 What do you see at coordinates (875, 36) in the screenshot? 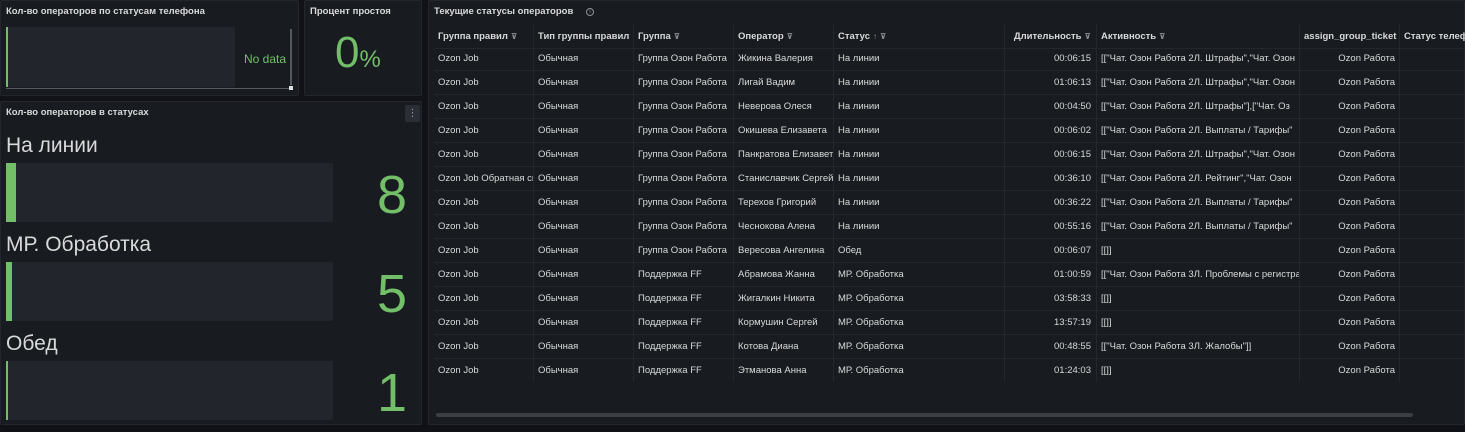
I see `sort-asc-icon: ↑` at bounding box center [875, 36].